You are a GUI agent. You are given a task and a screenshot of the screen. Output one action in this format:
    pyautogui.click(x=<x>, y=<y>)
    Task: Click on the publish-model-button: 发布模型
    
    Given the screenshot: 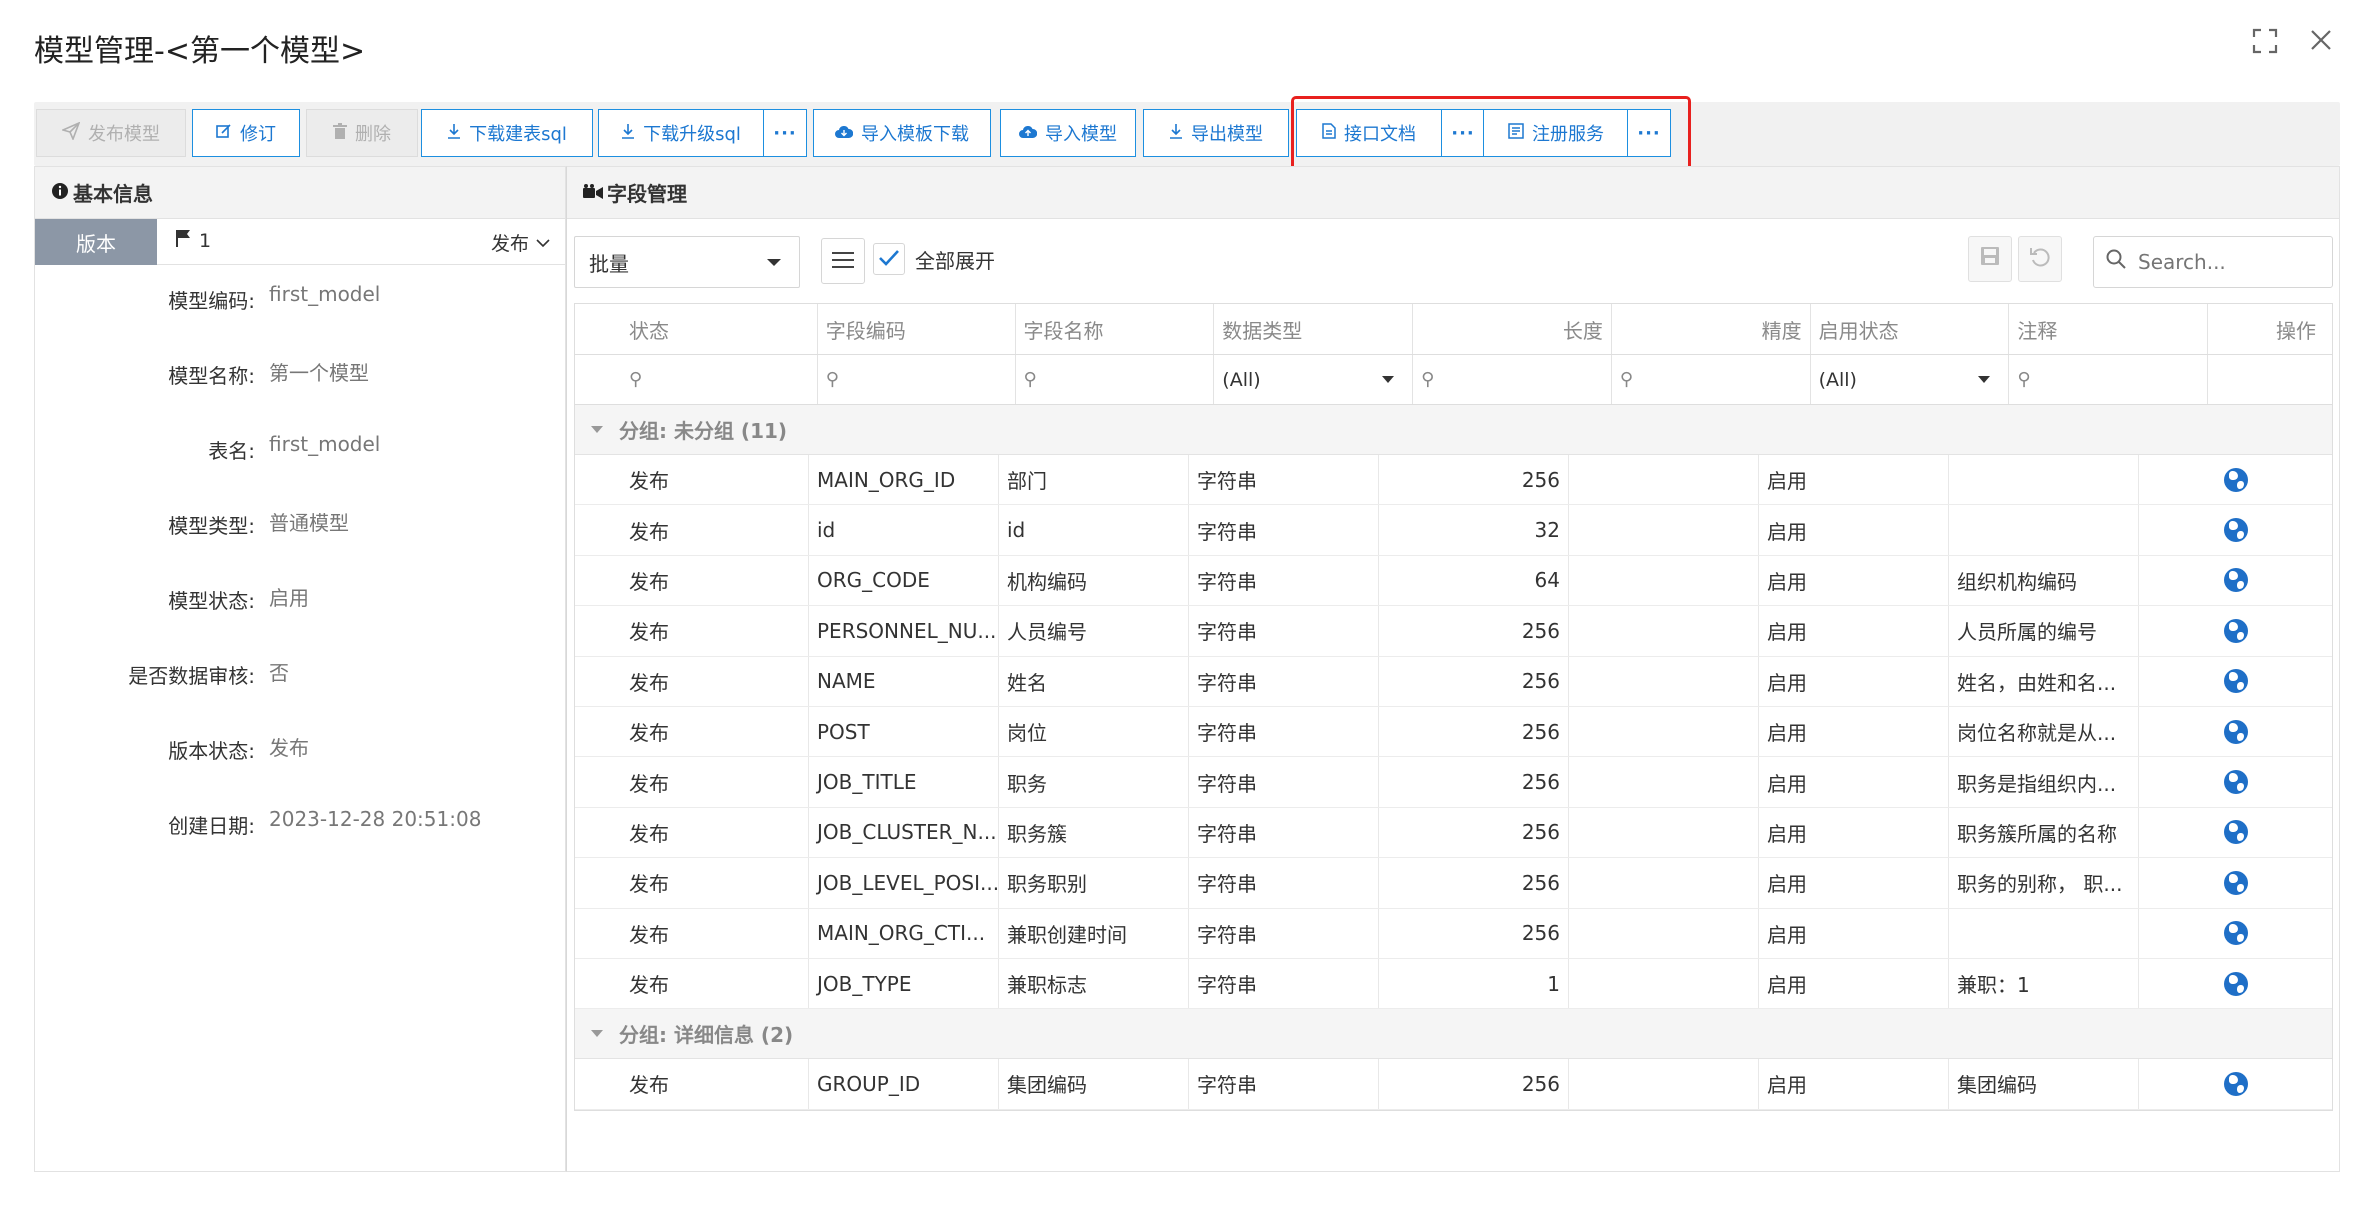 What is the action you would take?
    pyautogui.click(x=111, y=133)
    